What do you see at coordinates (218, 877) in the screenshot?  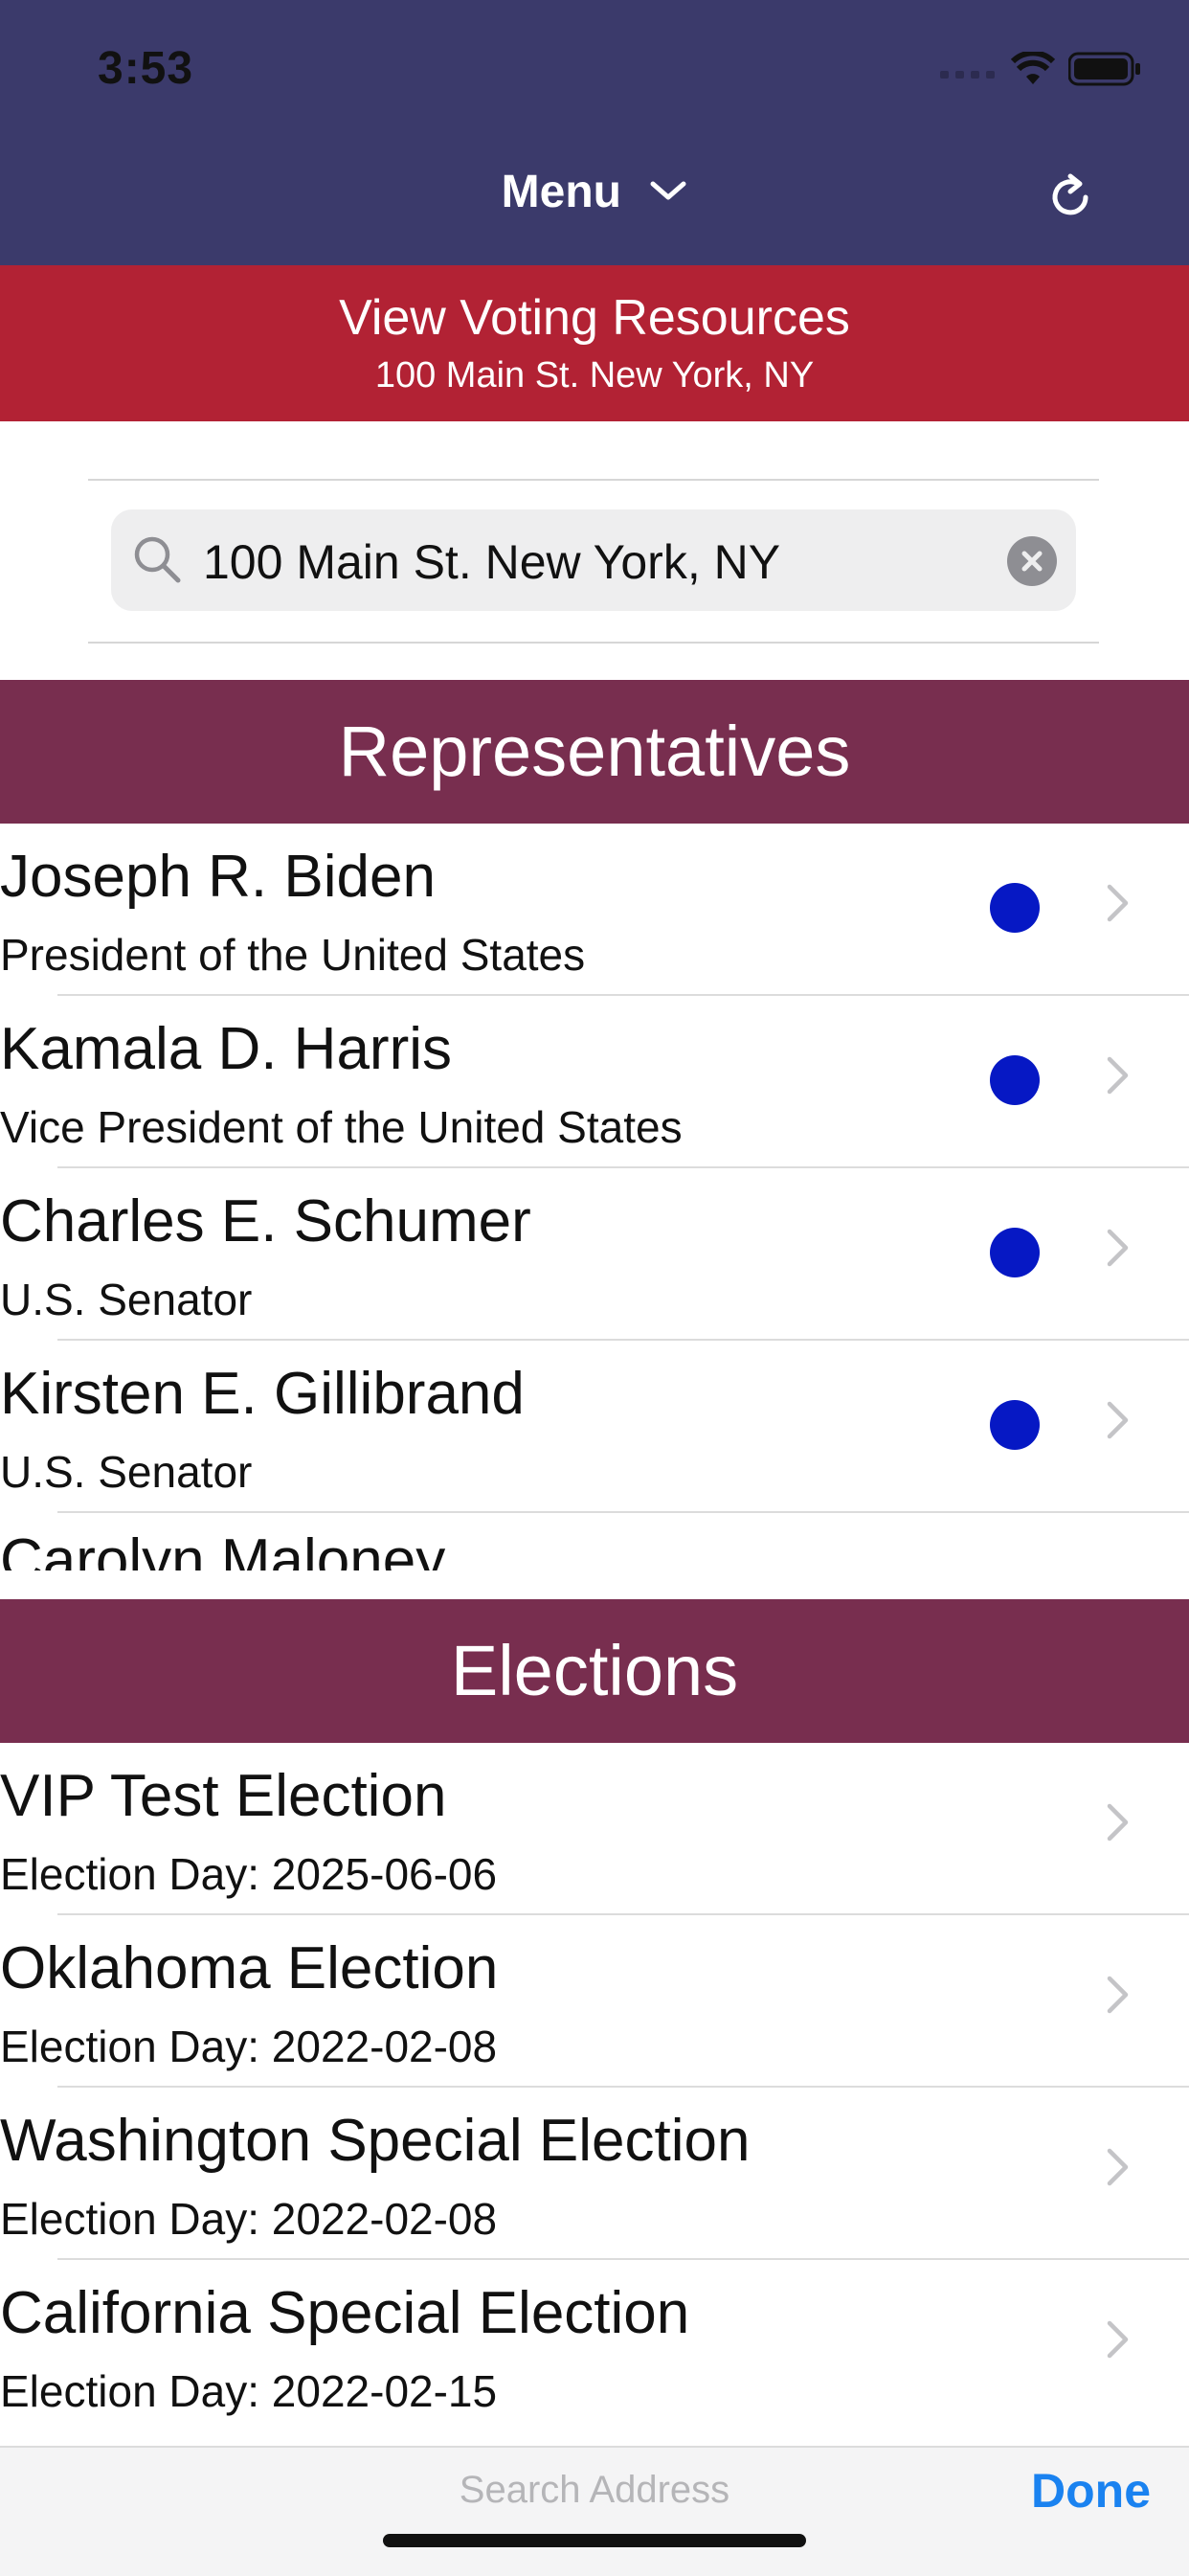 I see `representative-name: Joseph R. Biden` at bounding box center [218, 877].